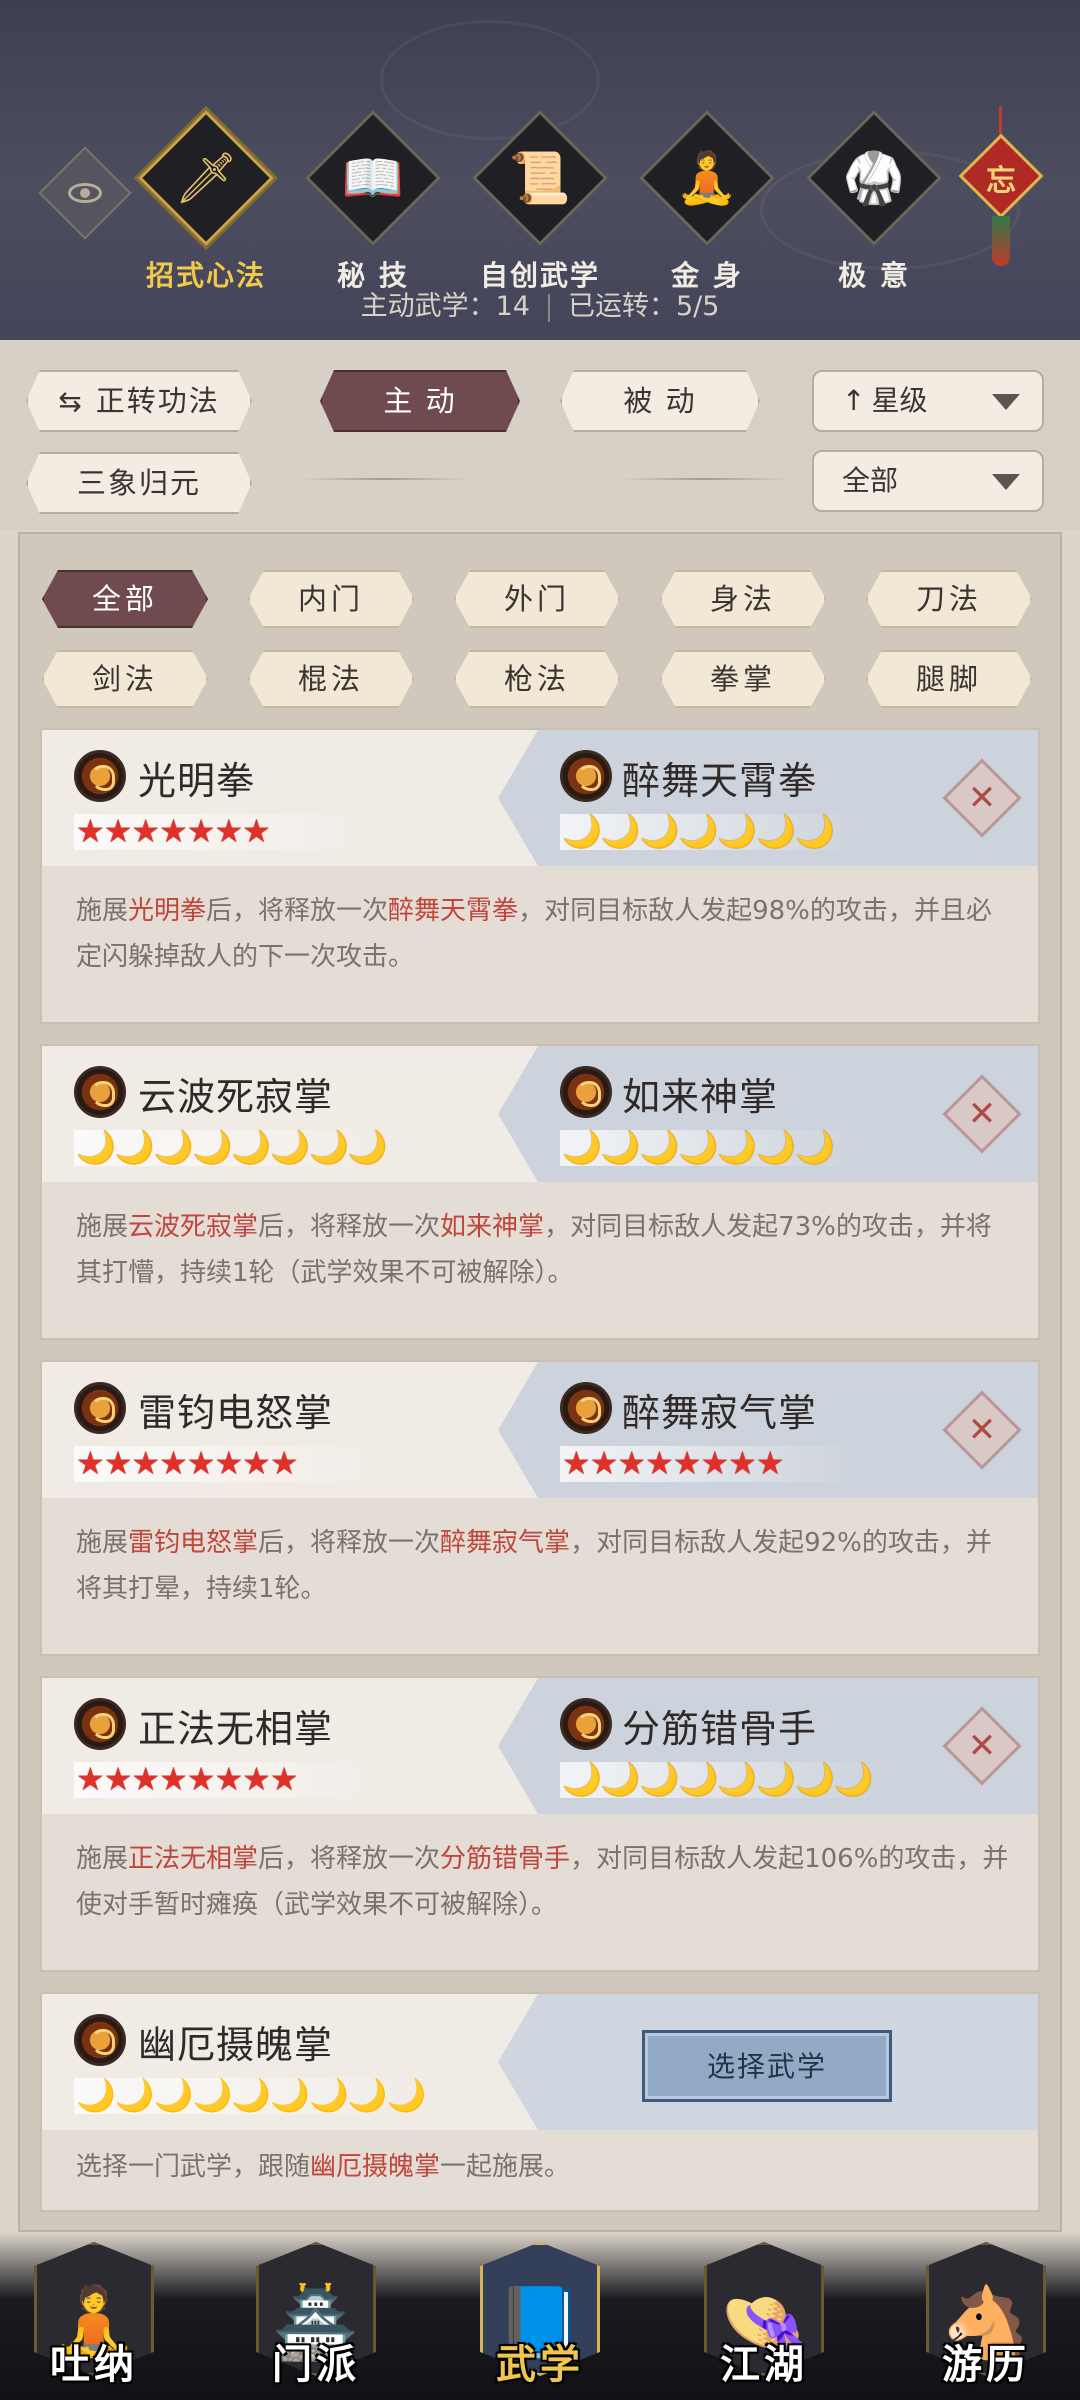  Describe the element at coordinates (764, 2316) in the screenshot. I see `nav-jianghu: 👒 江湖` at that location.